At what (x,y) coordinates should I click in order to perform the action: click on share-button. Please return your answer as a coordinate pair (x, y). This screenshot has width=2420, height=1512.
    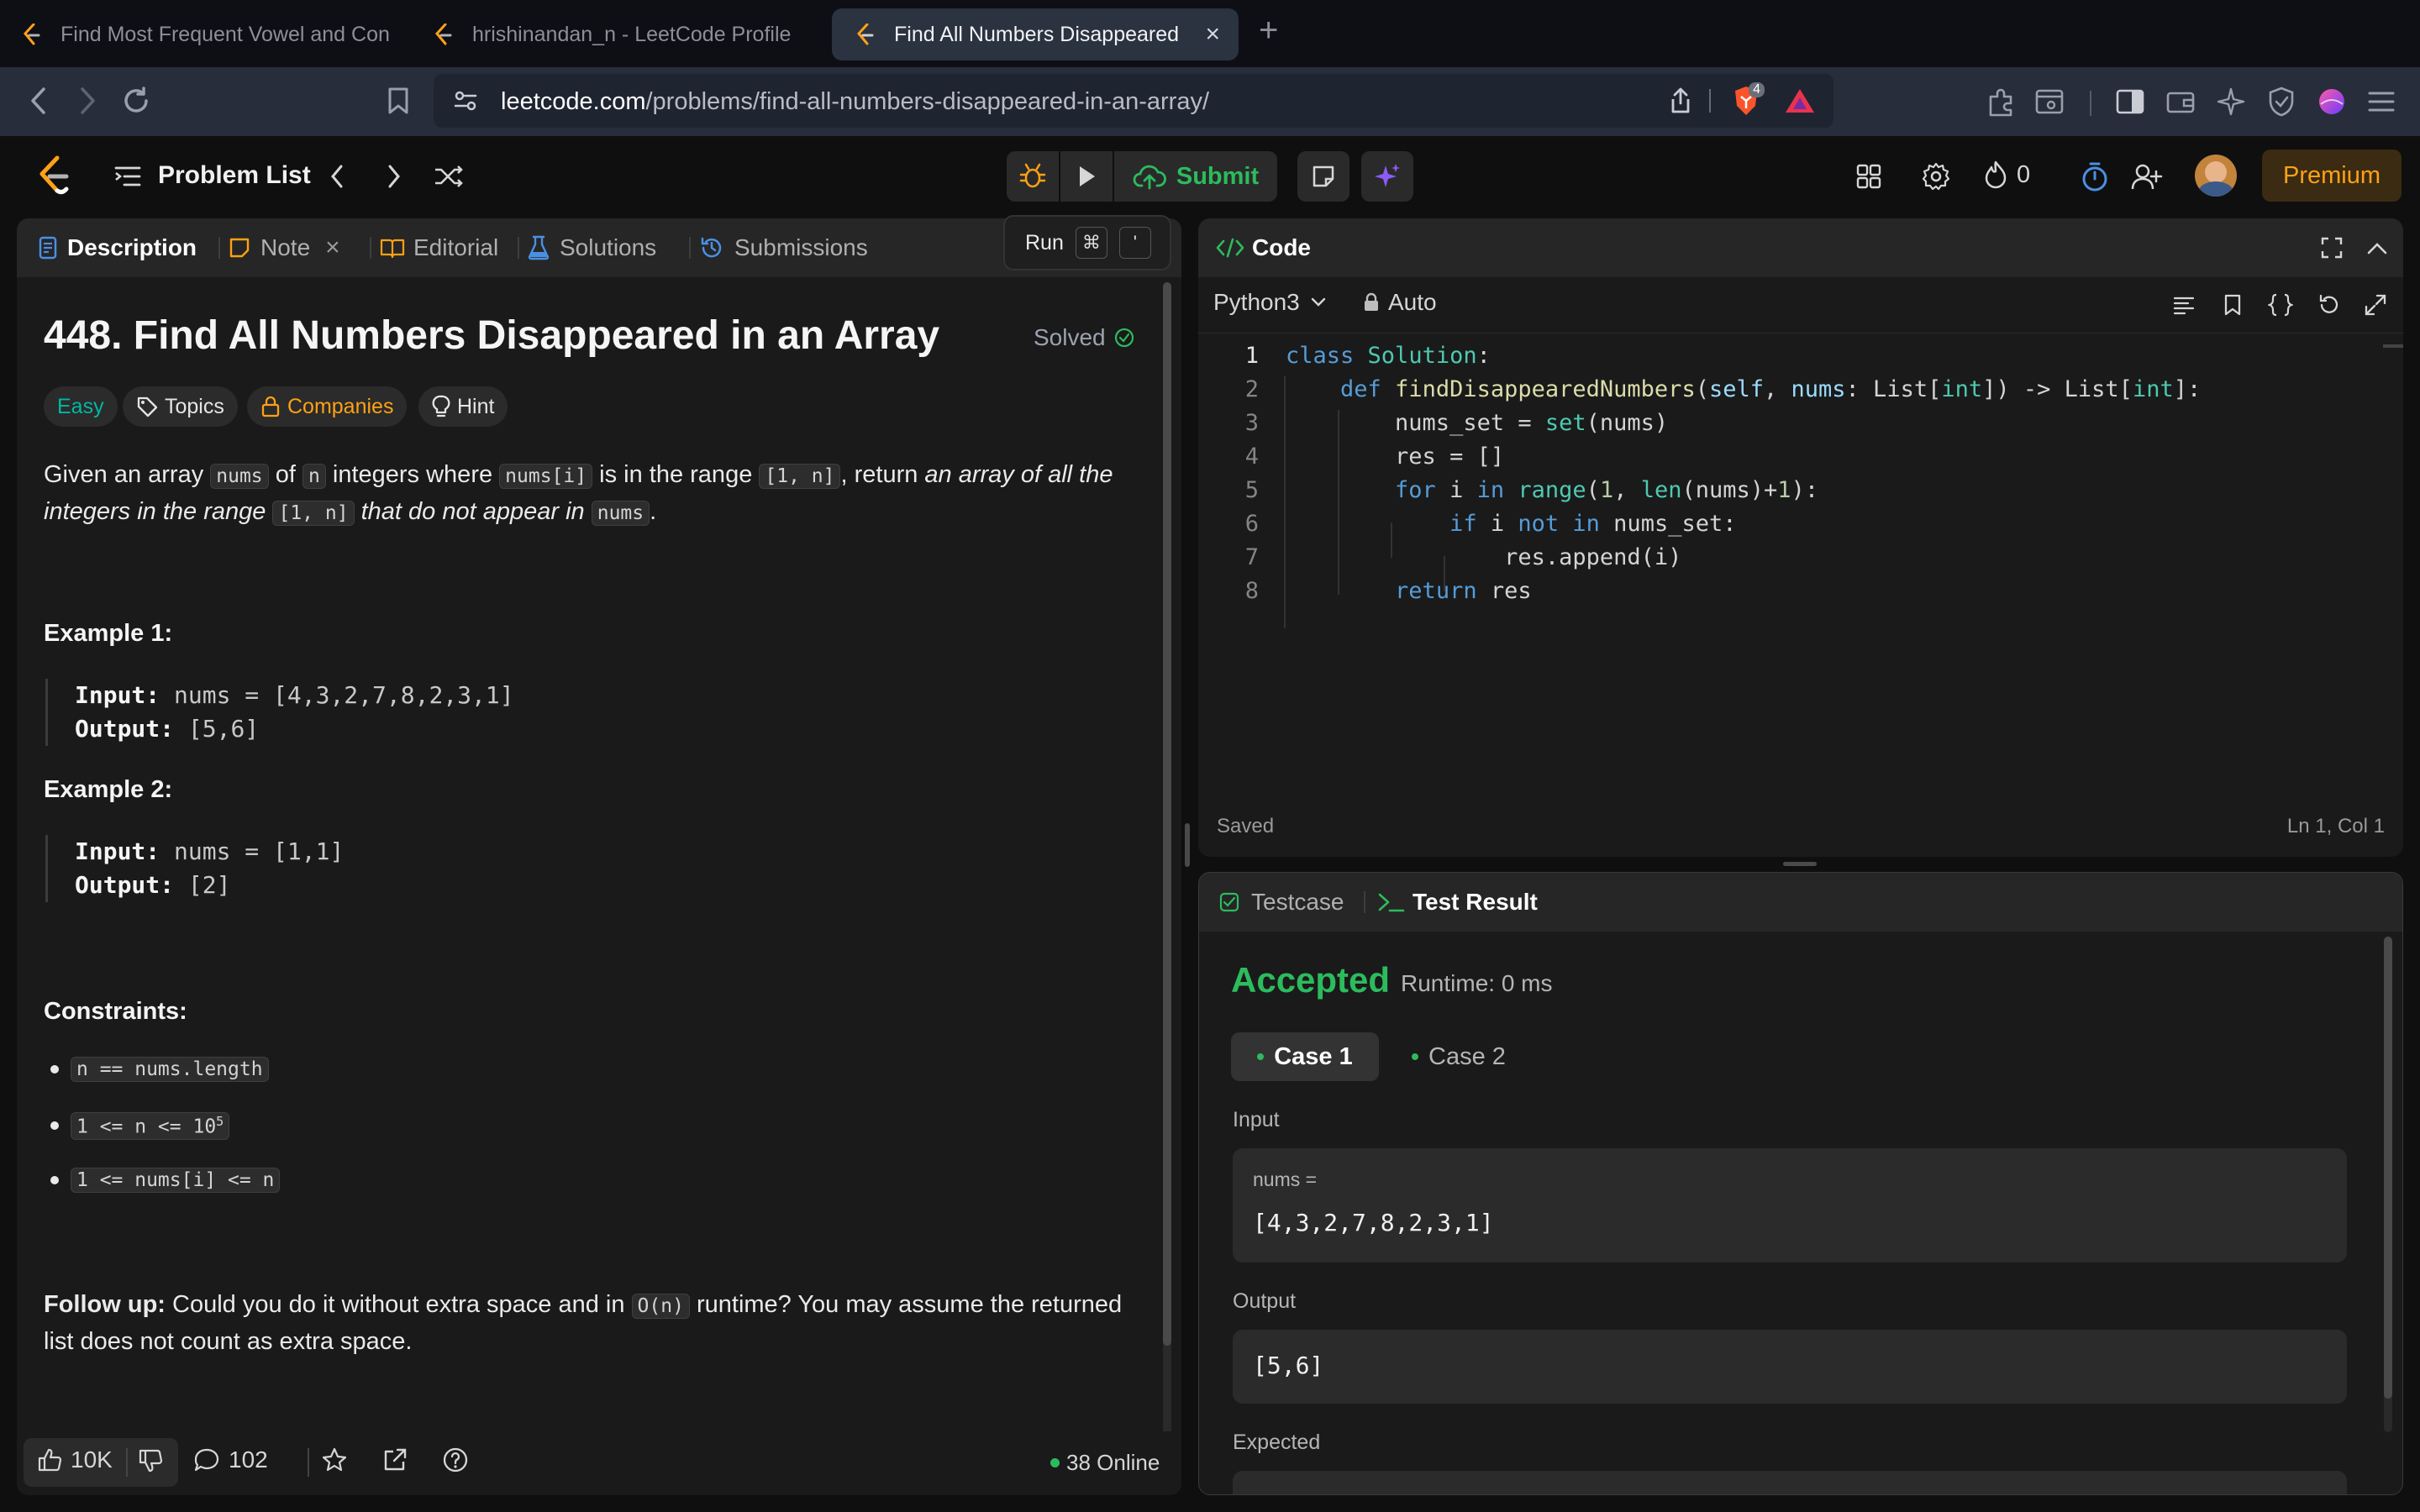
    Looking at the image, I should click on (394, 1459).